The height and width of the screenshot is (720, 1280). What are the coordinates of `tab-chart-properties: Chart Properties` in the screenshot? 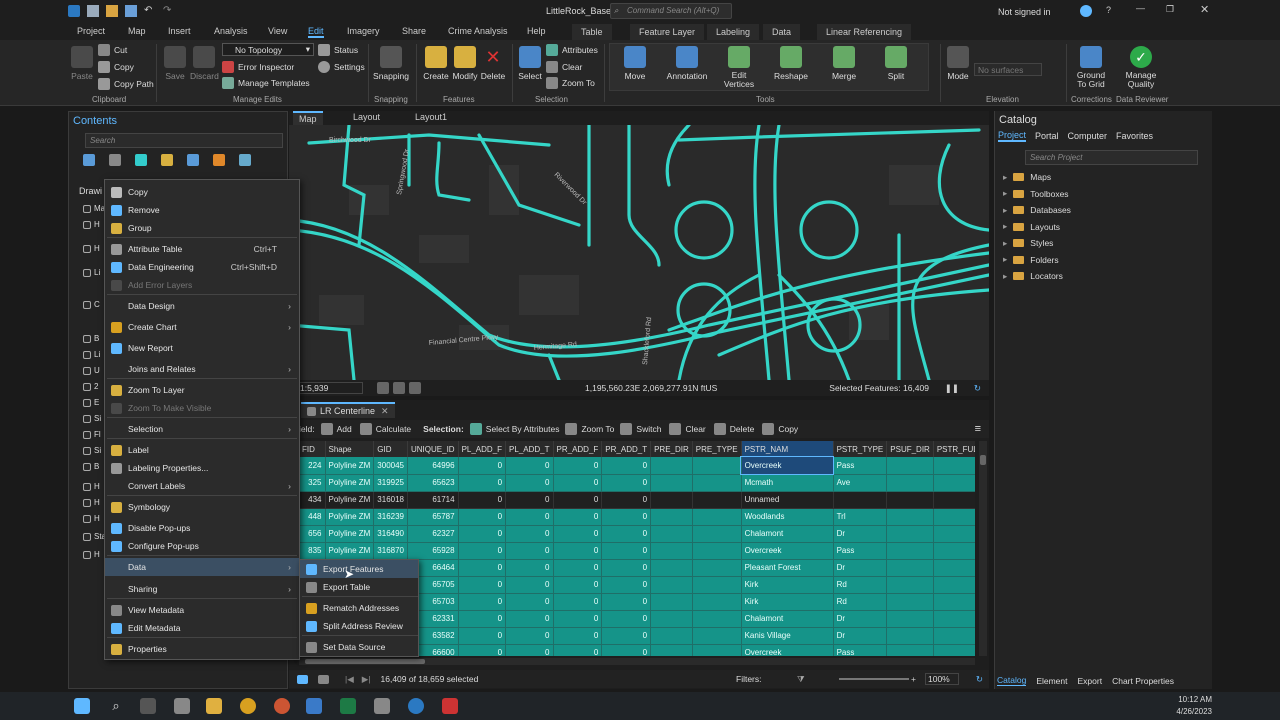 It's located at (1143, 681).